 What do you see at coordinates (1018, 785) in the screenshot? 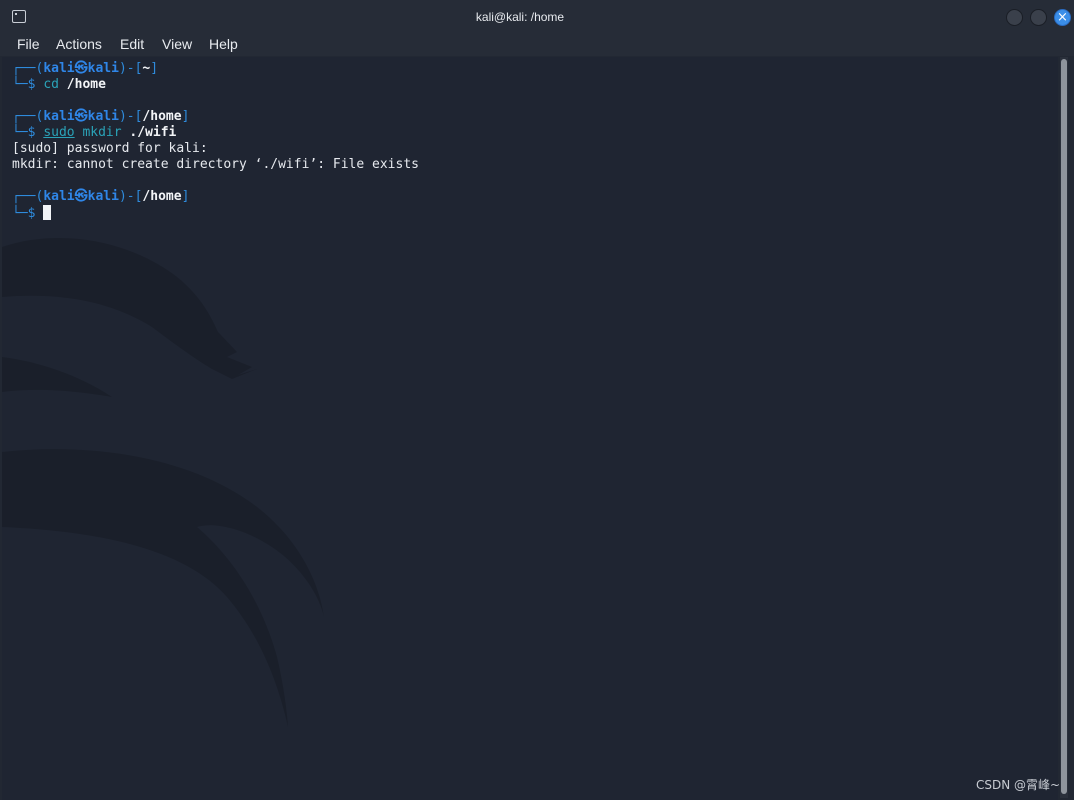
I see `watermark: CSDN @霄峰~` at bounding box center [1018, 785].